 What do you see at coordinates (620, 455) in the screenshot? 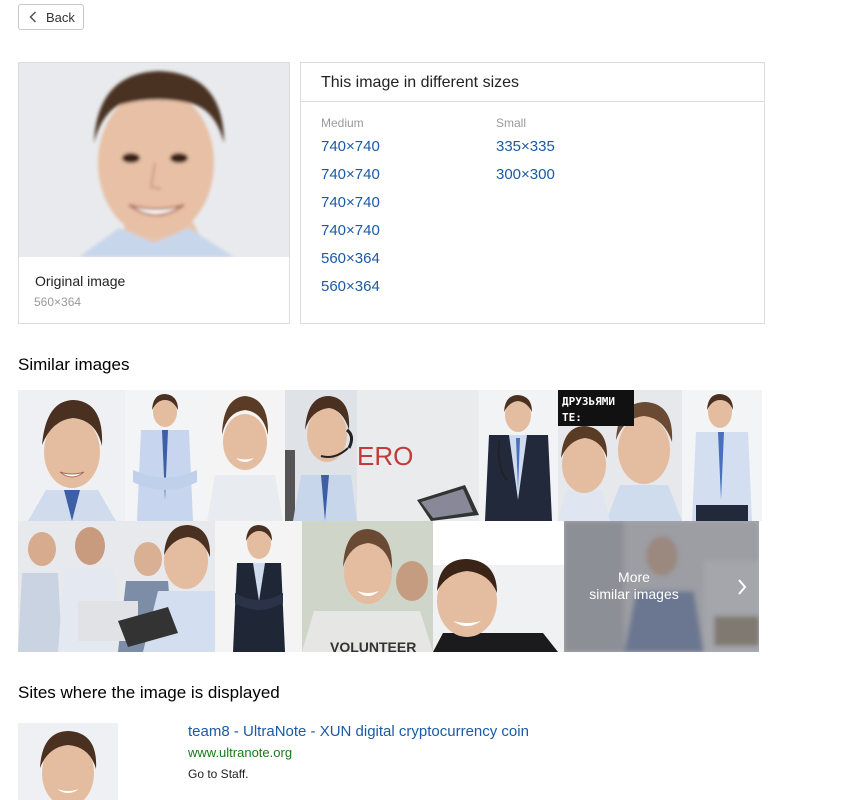
I see `similar-image-tile: ДРУЗЬЯМИ ТЕ:` at bounding box center [620, 455].